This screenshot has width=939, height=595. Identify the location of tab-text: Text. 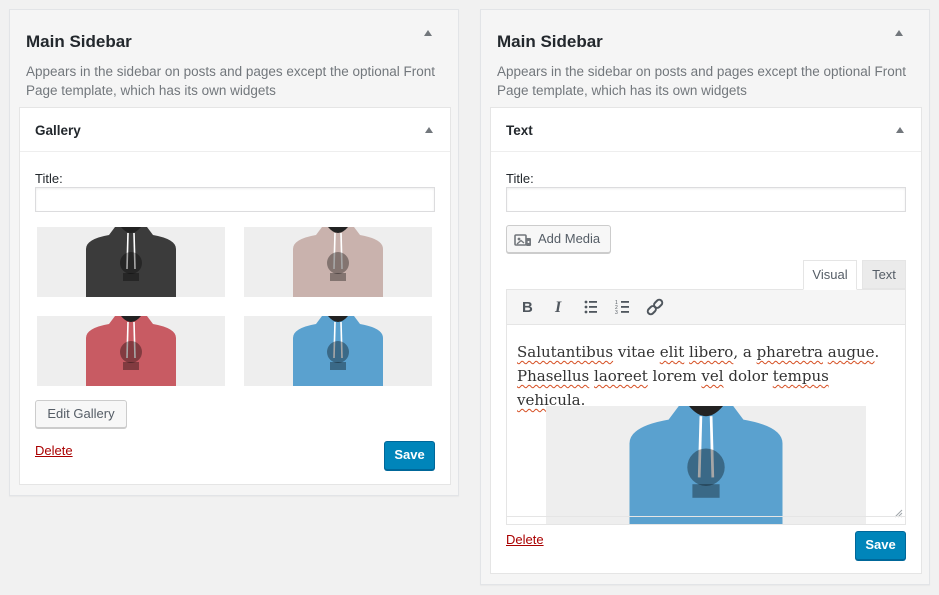
(884, 274).